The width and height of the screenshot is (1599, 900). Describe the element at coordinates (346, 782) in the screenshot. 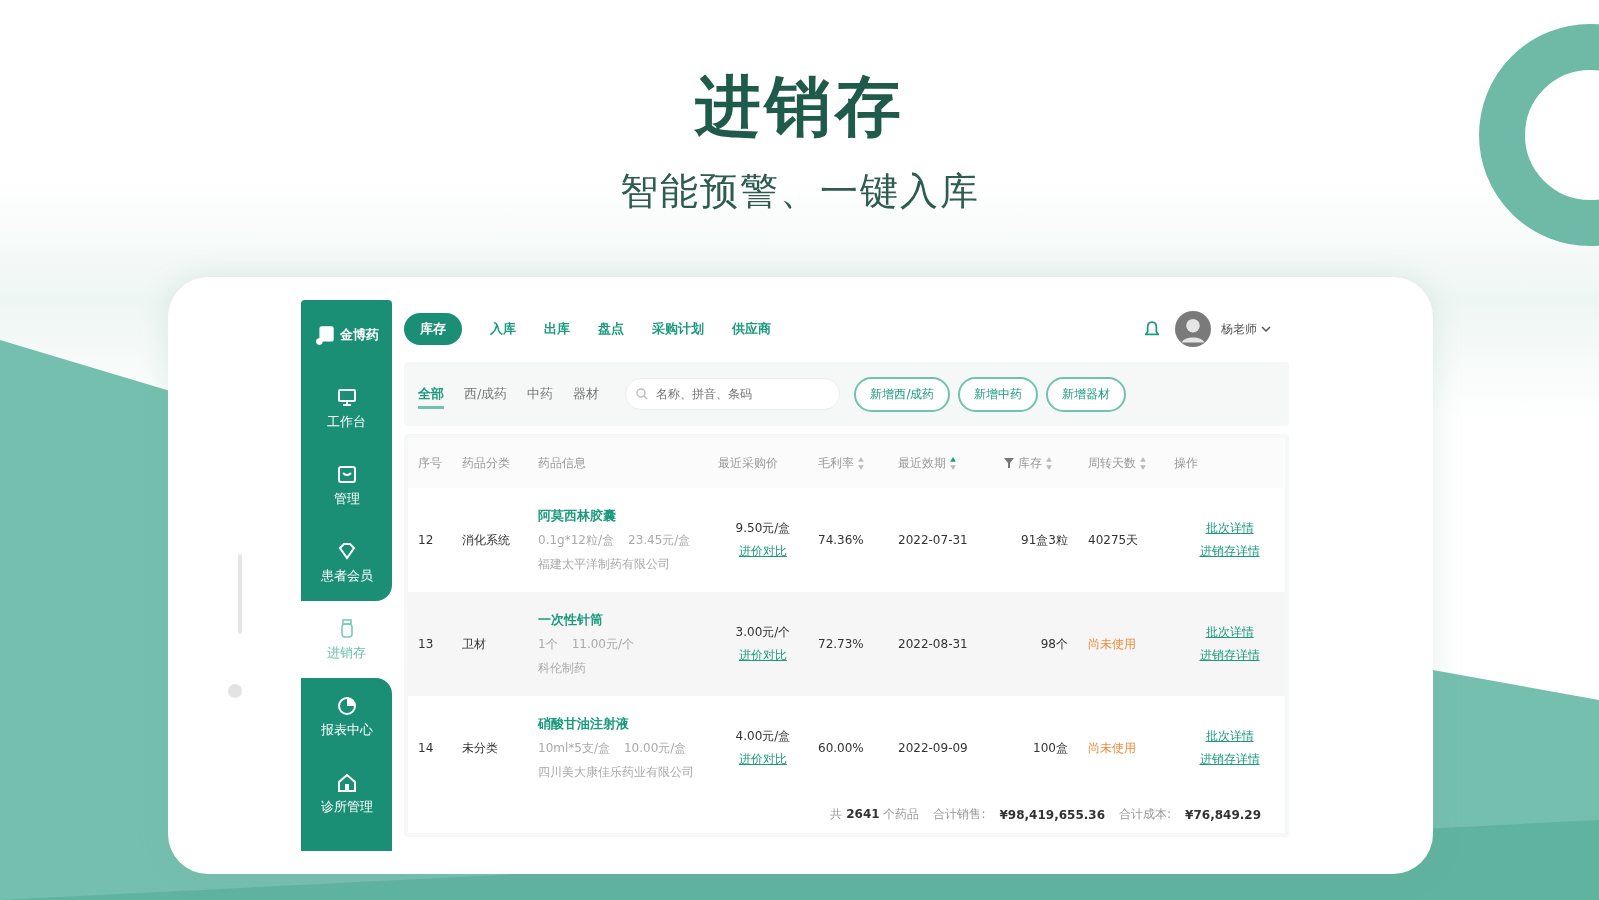

I see `house-icon` at that location.